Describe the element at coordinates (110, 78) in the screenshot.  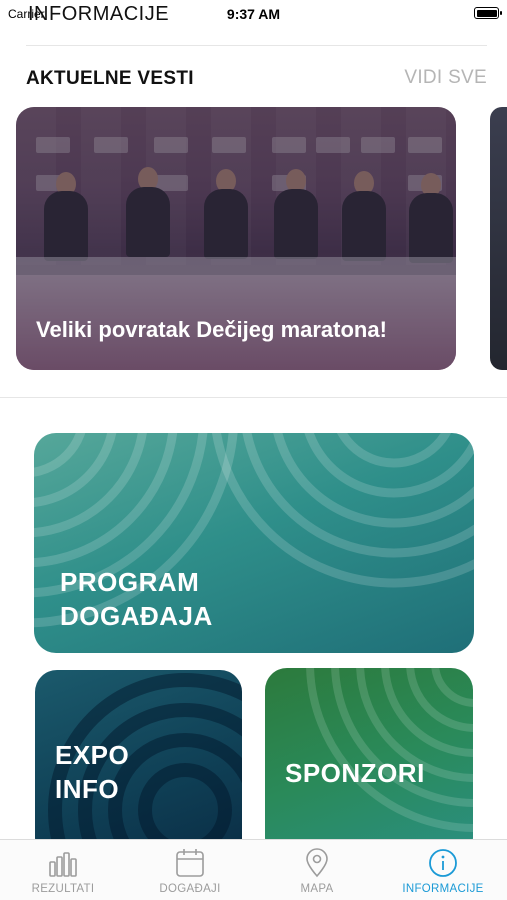
I see `news-section-title: AKTUELNE VESTI` at that location.